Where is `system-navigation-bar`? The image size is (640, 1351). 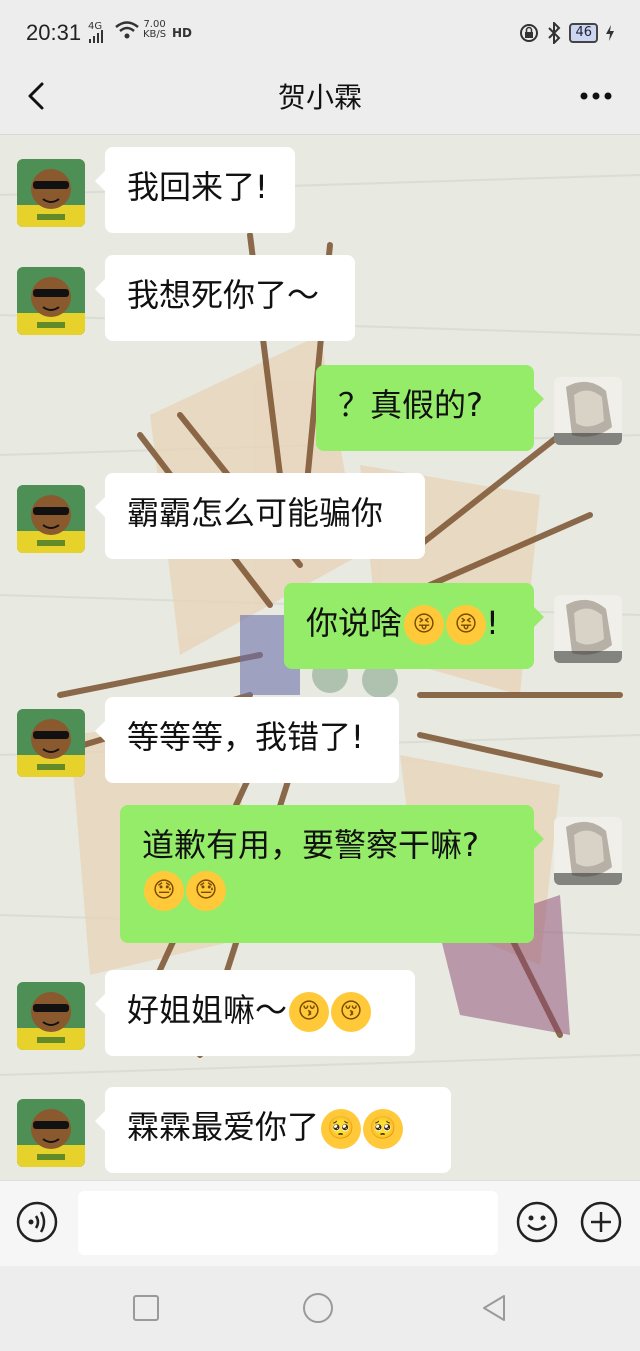
system-navigation-bar is located at coordinates (320, 1308).